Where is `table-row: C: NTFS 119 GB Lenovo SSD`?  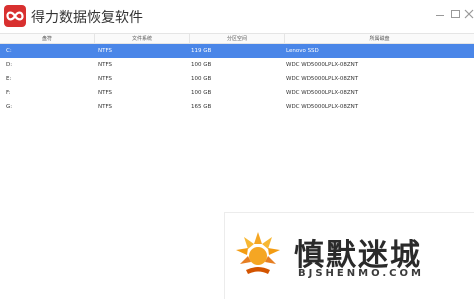
table-row: C: NTFS 119 GB Lenovo SSD is located at coordinates (237, 51).